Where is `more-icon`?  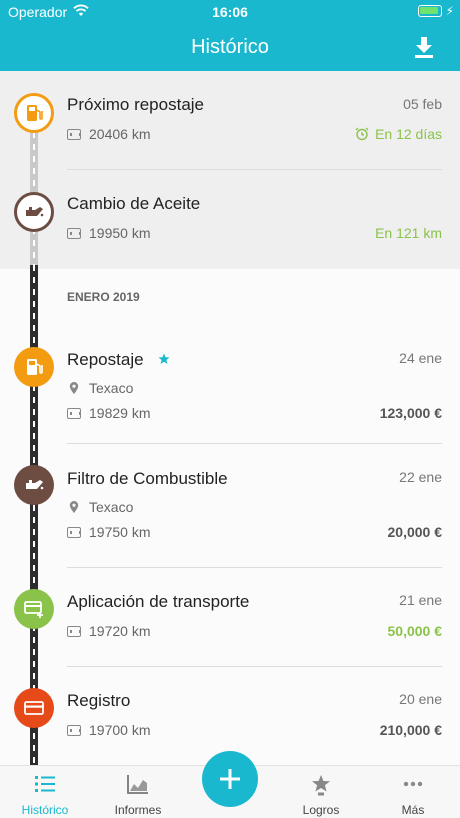 more-icon is located at coordinates (413, 784).